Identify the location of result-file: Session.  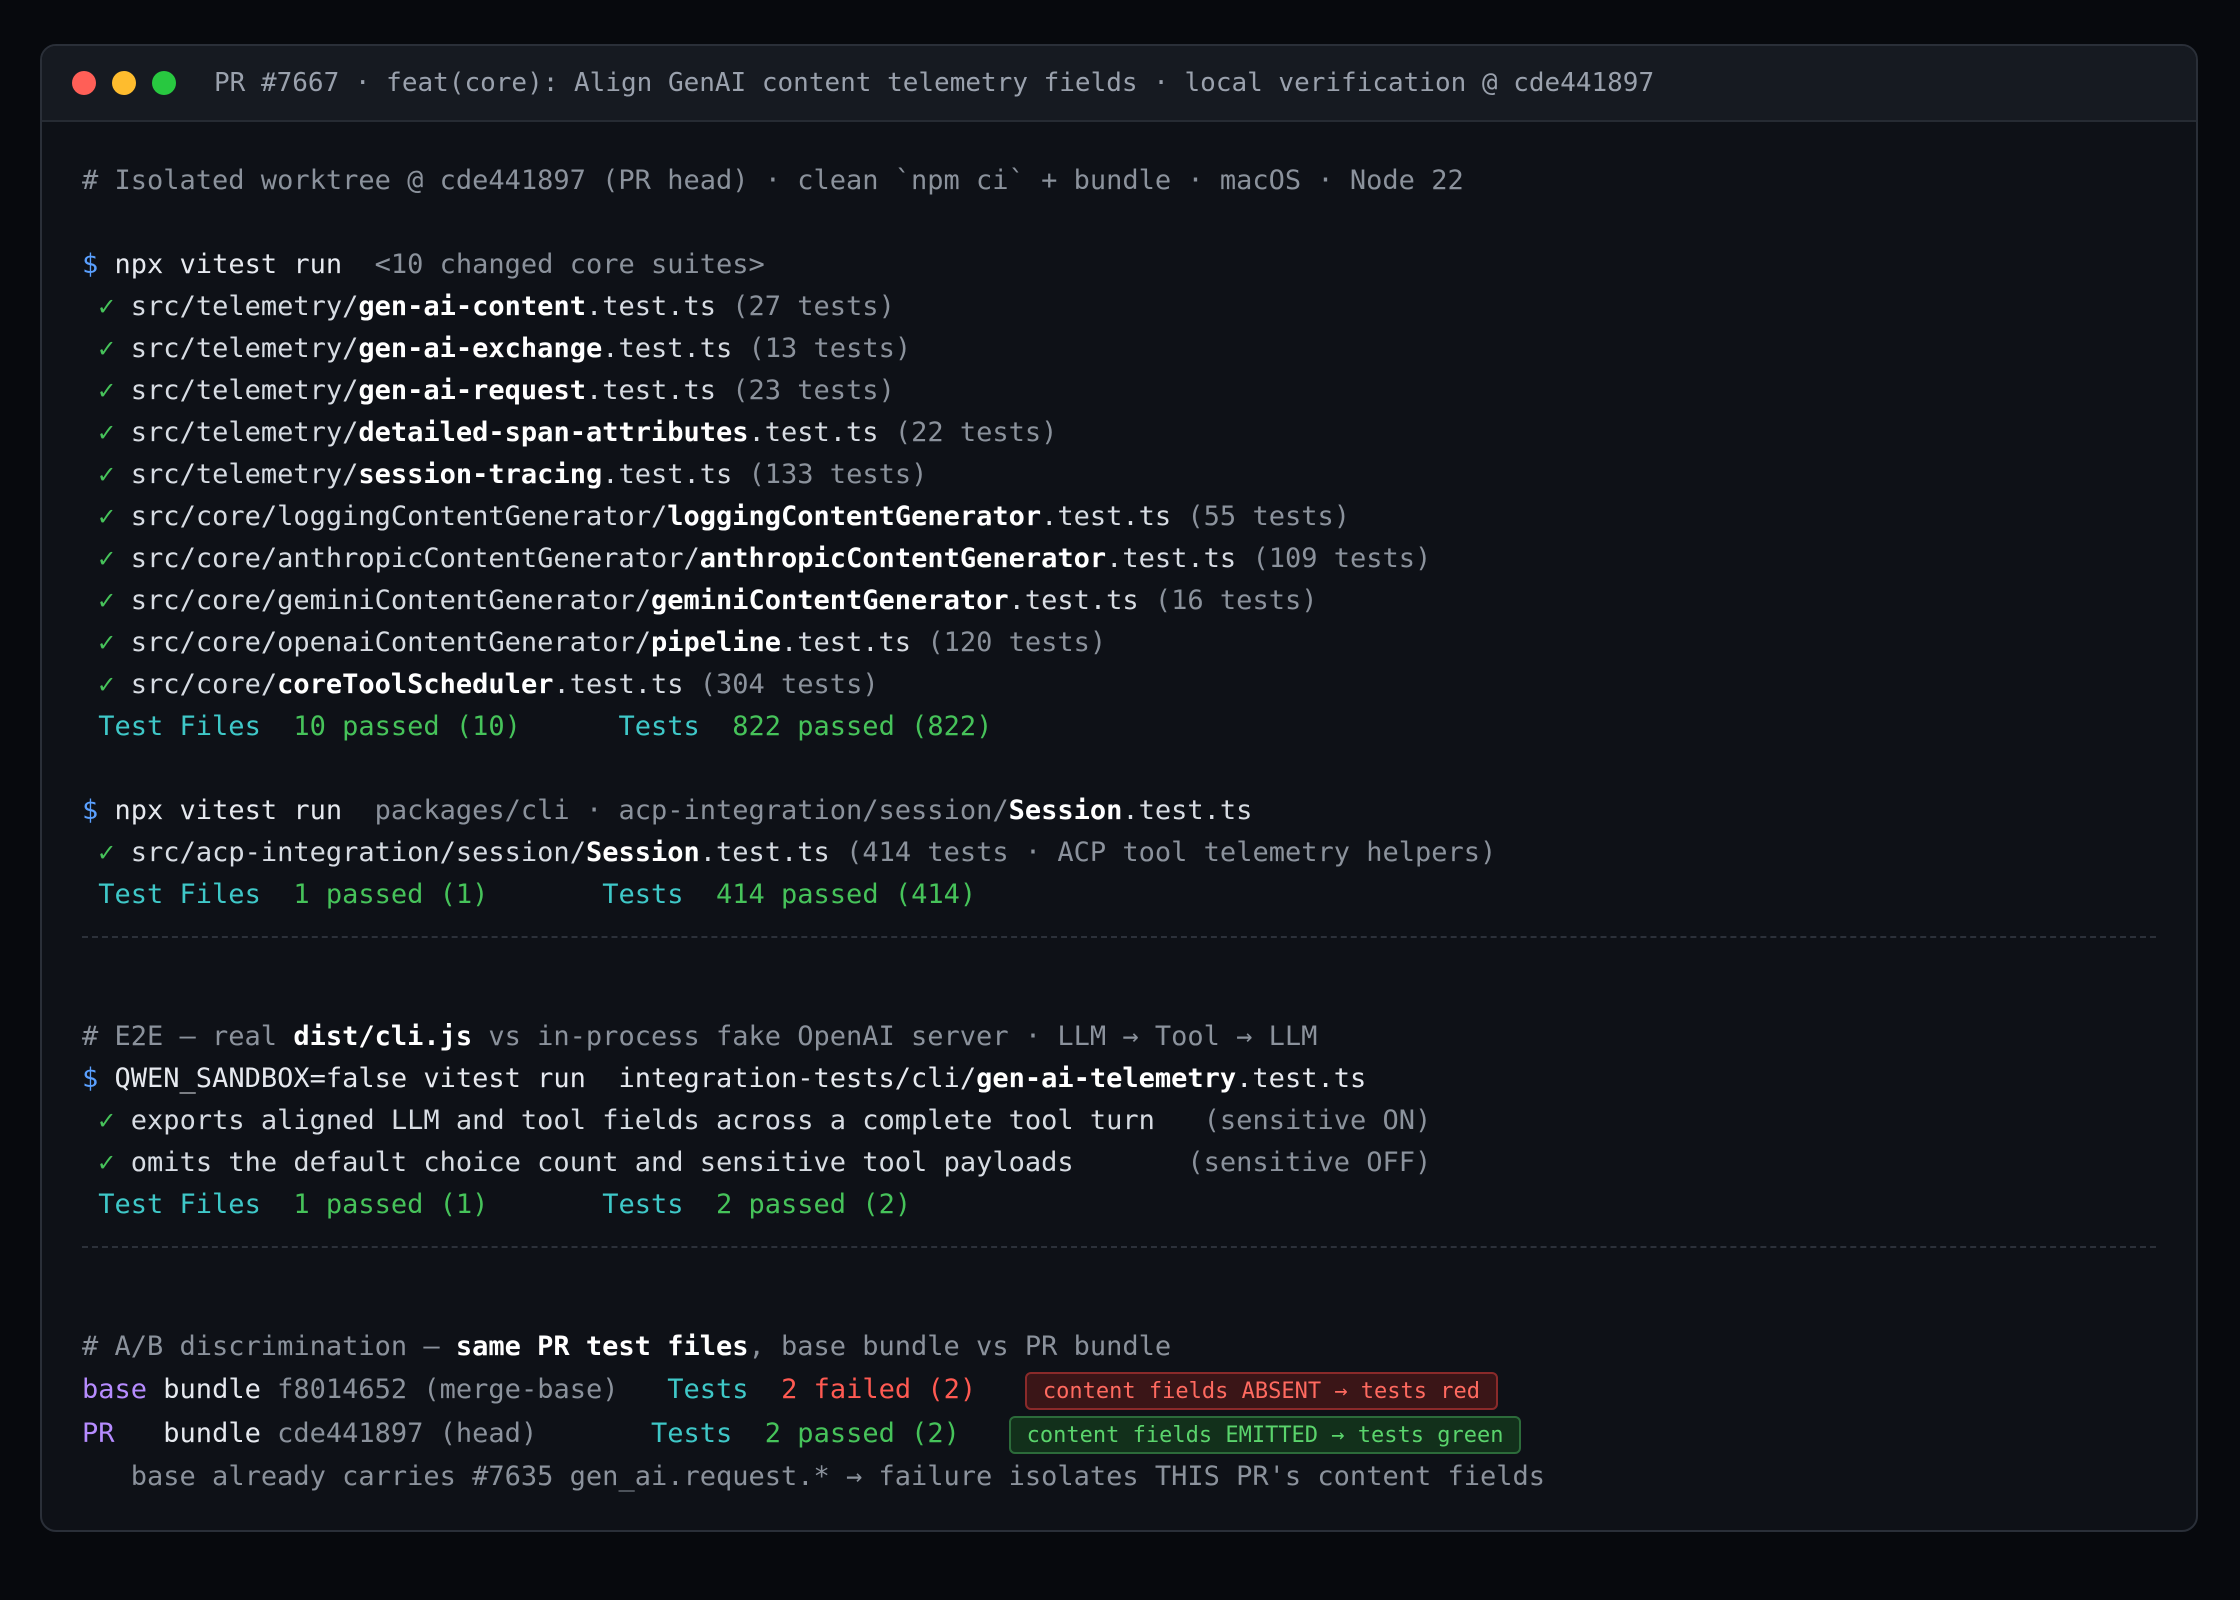
(642, 852).